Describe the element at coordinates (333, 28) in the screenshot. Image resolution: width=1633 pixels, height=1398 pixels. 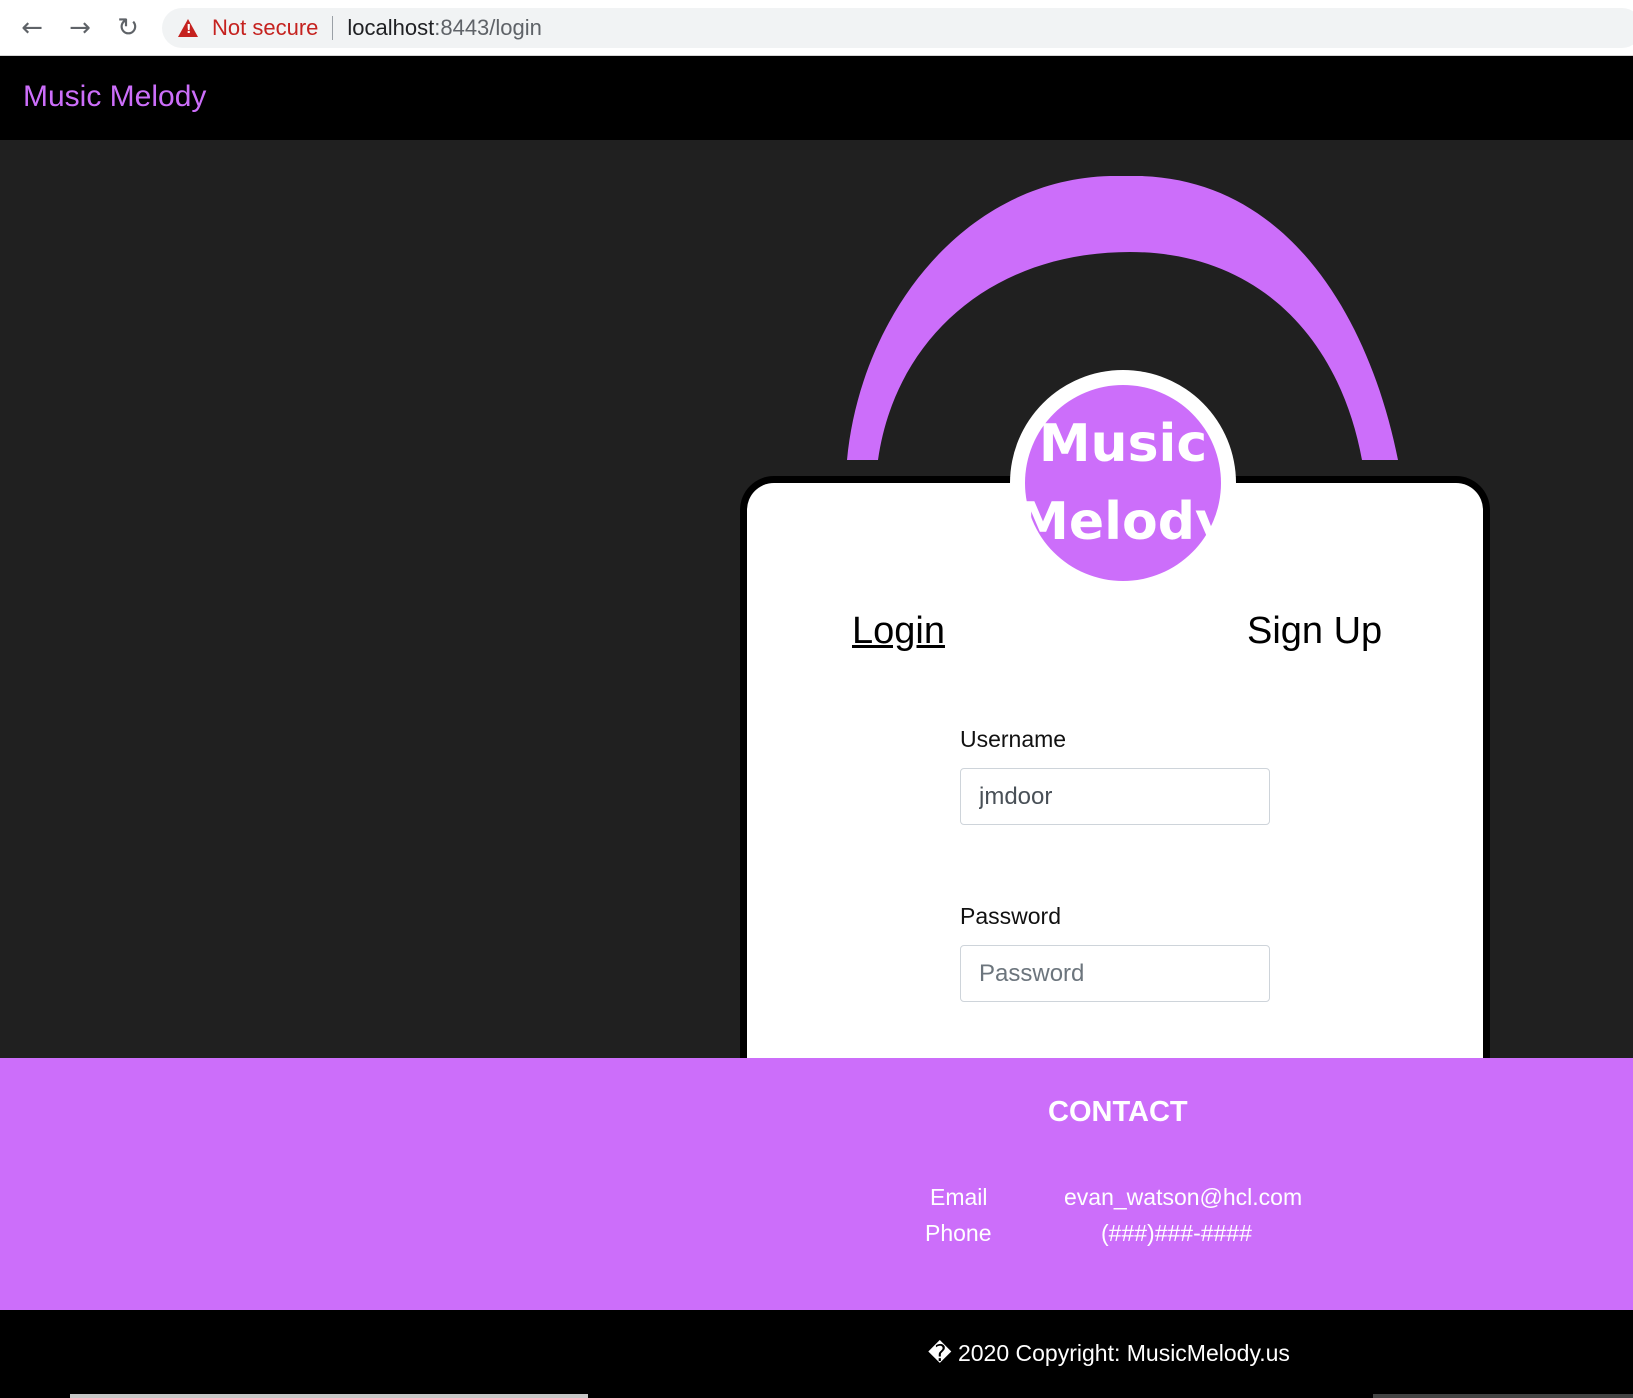
I see `omnibox-divider` at that location.